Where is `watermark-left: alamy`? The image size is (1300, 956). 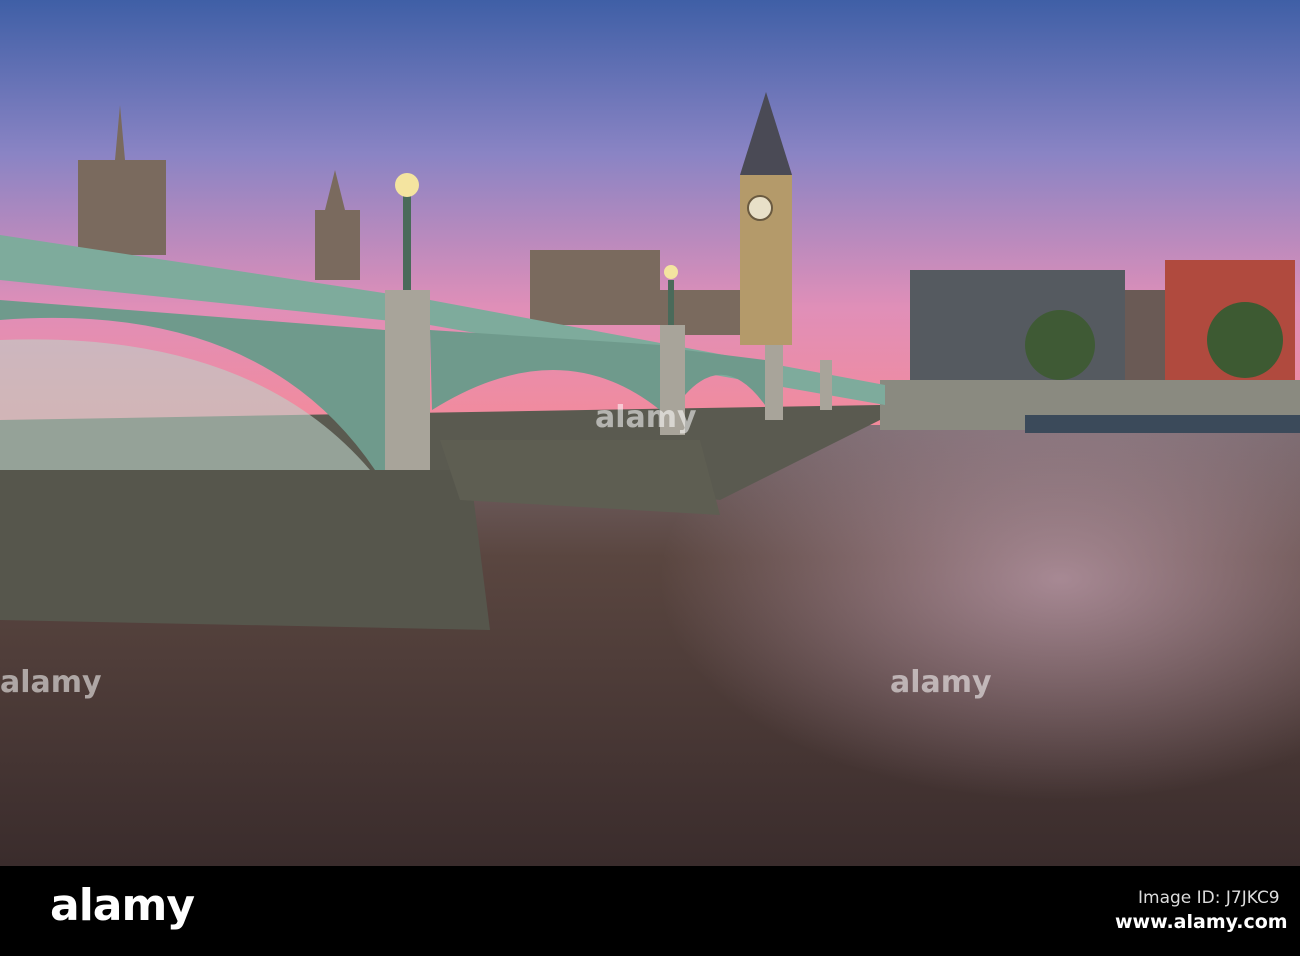 watermark-left: alamy is located at coordinates (51, 682).